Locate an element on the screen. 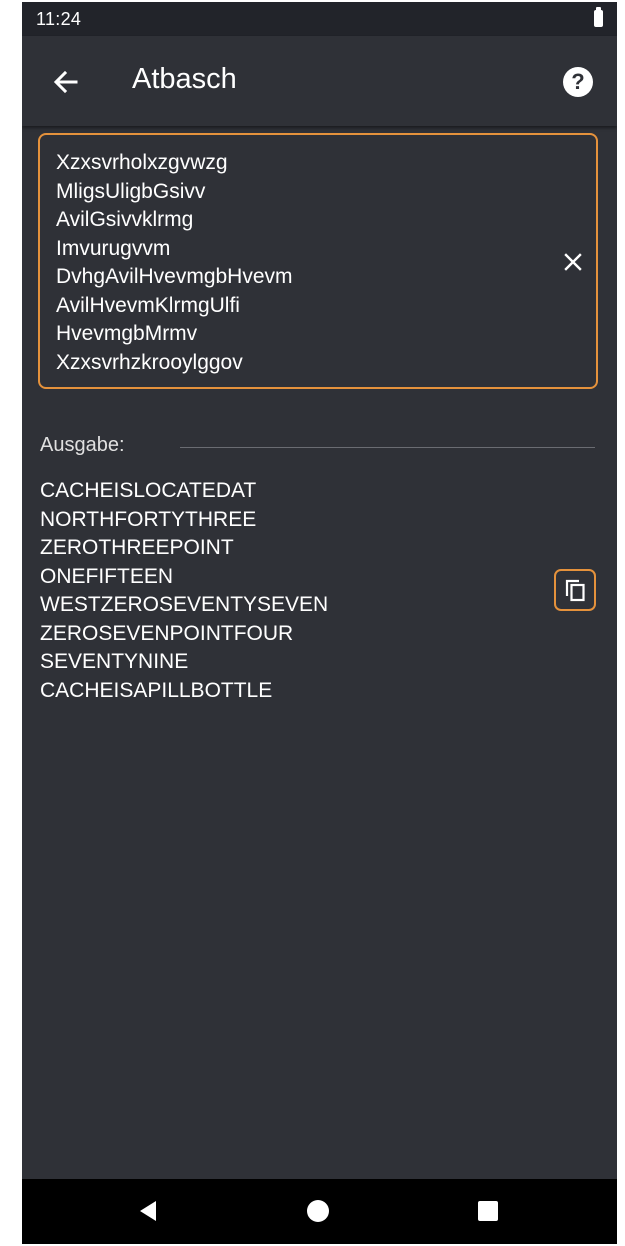 The height and width of the screenshot is (1246, 625). output-line: SEVENTYNINE is located at coordinates (114, 661).